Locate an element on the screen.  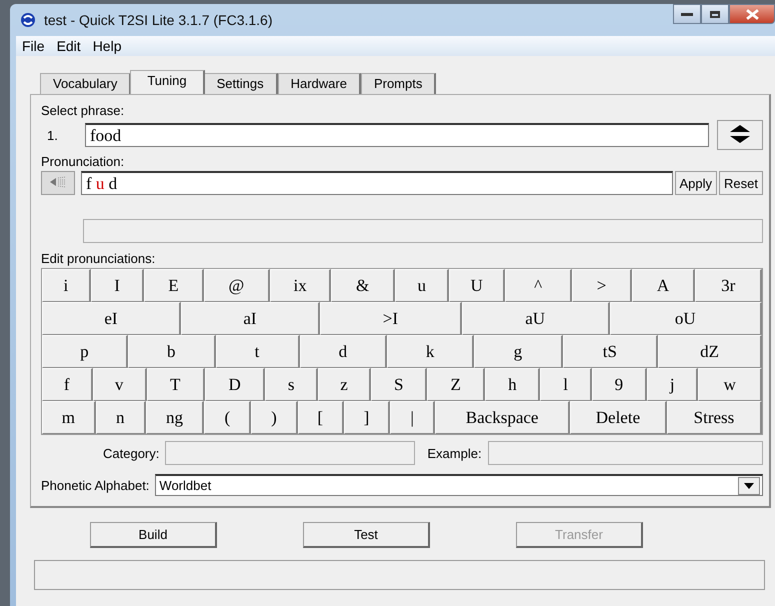
phoneme-key: & is located at coordinates (363, 285).